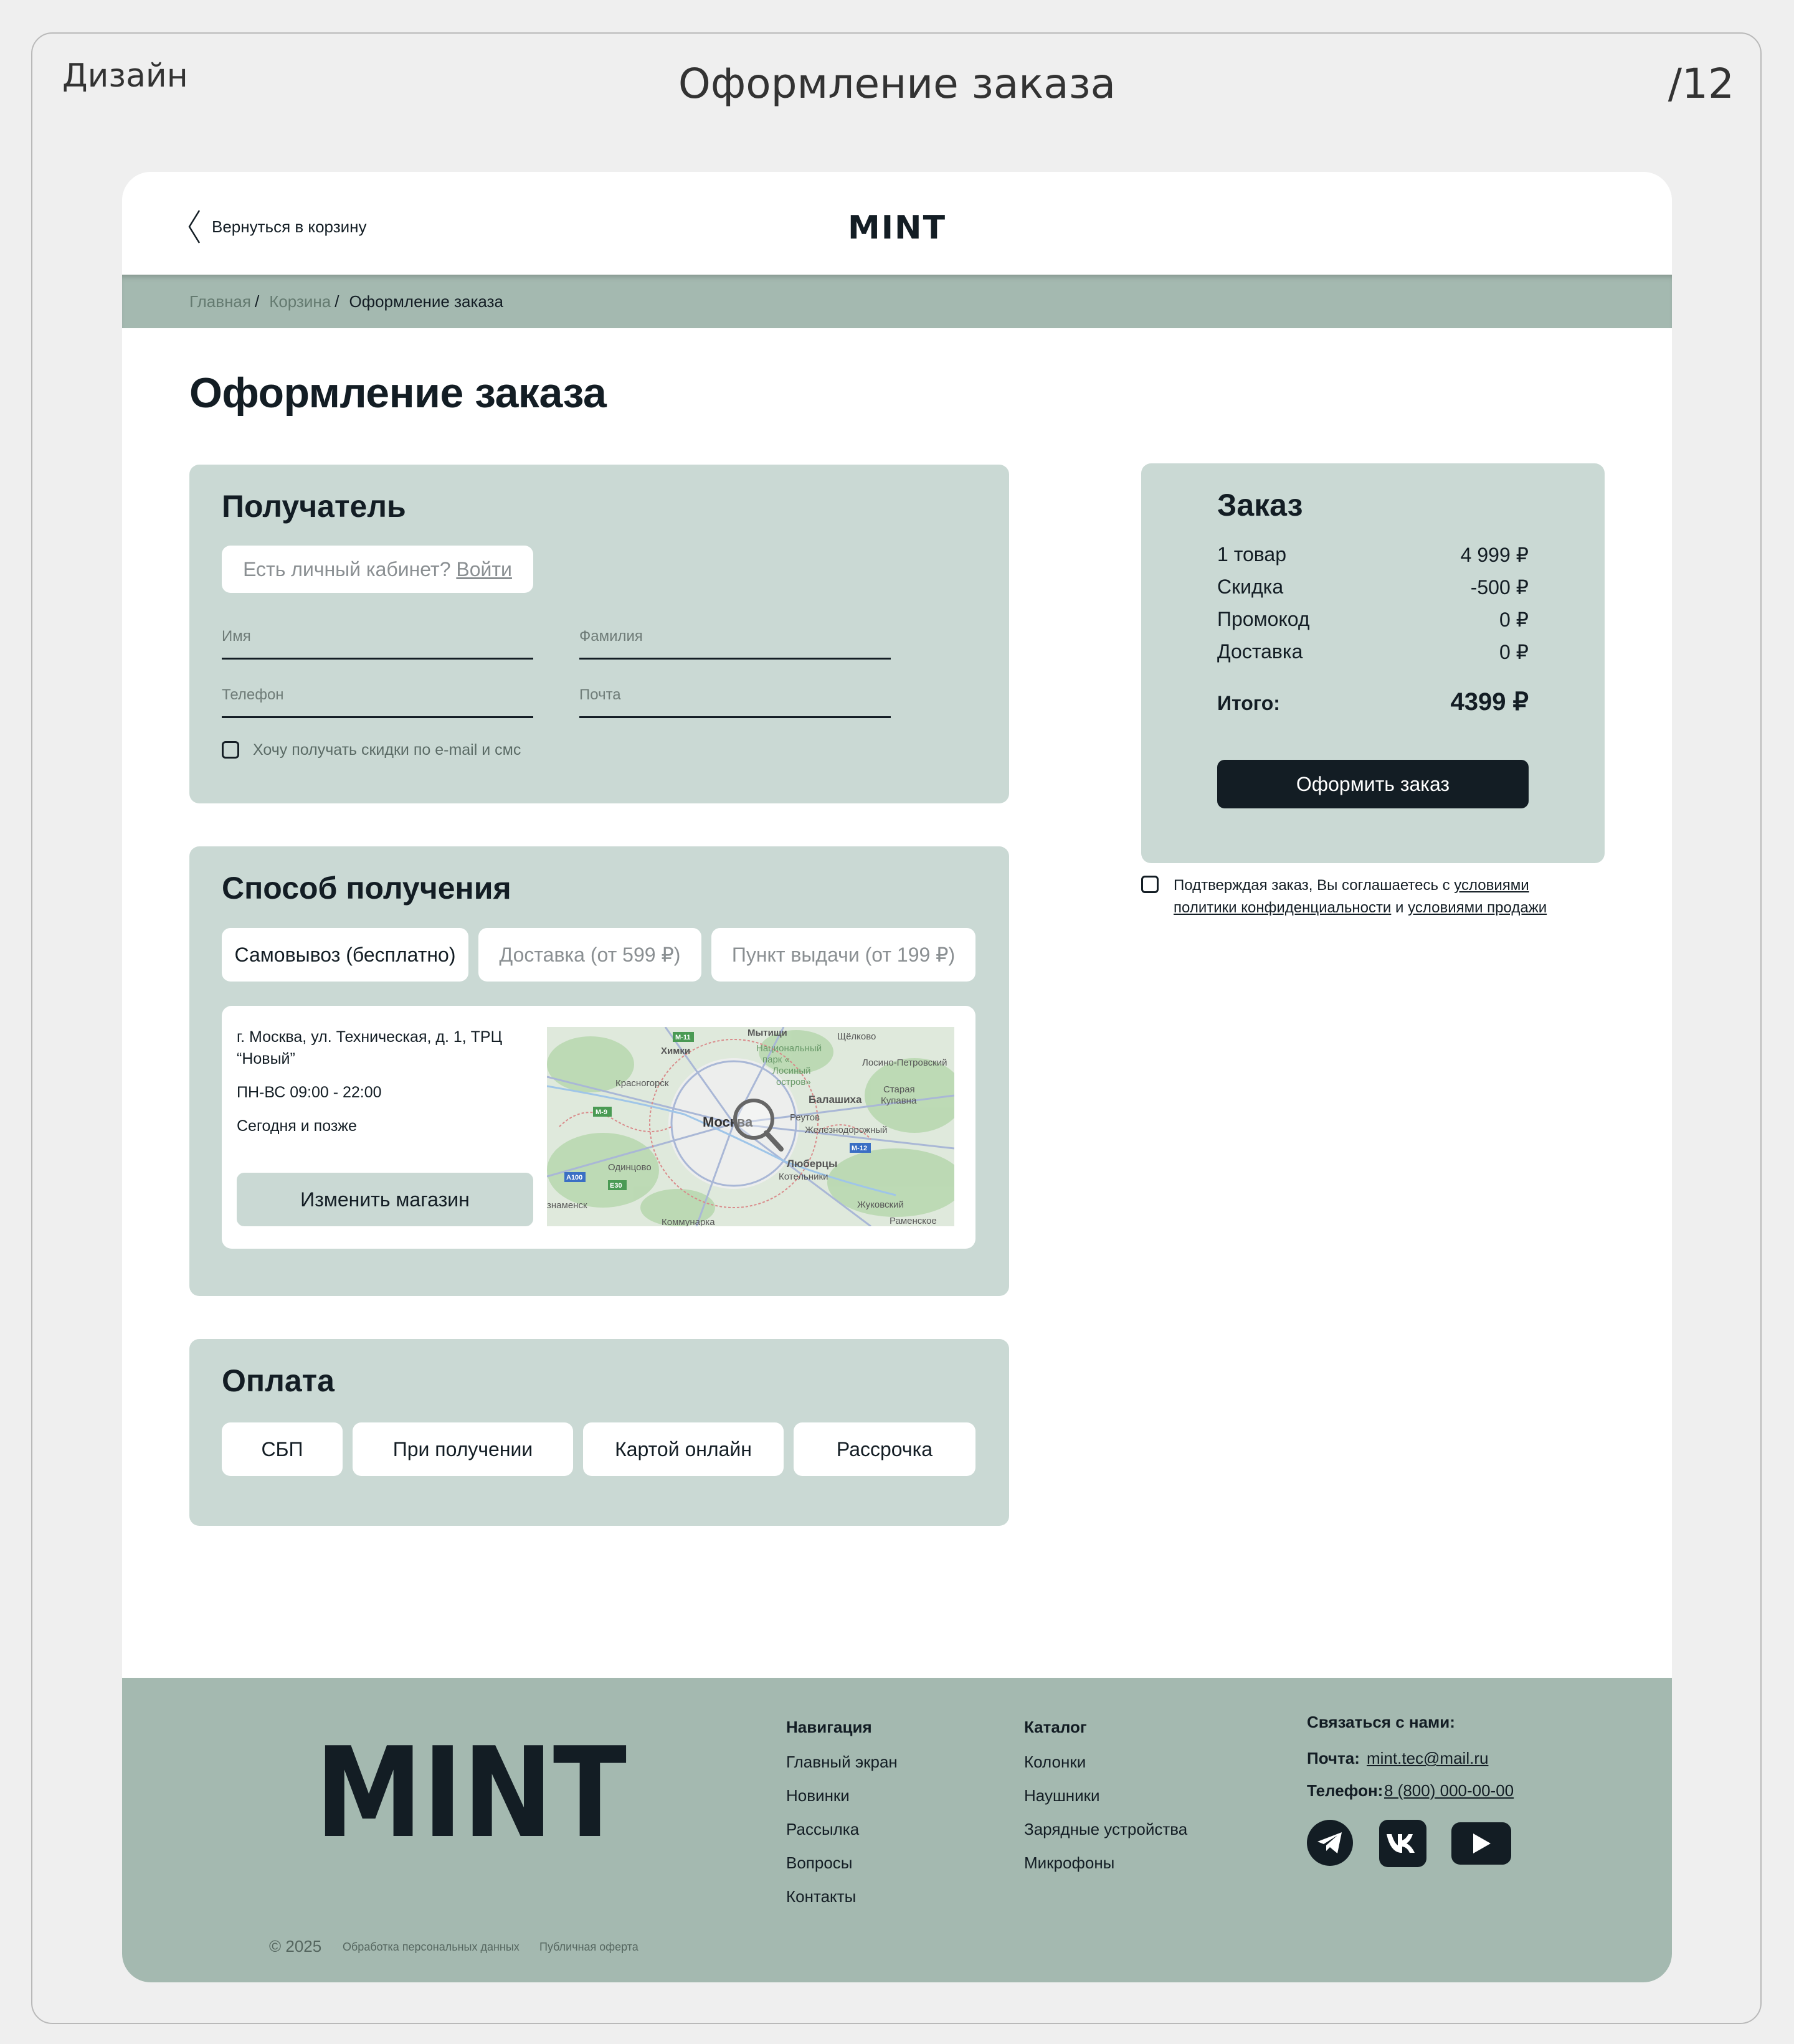  I want to click on first-name-field: Имя, so click(378, 644).